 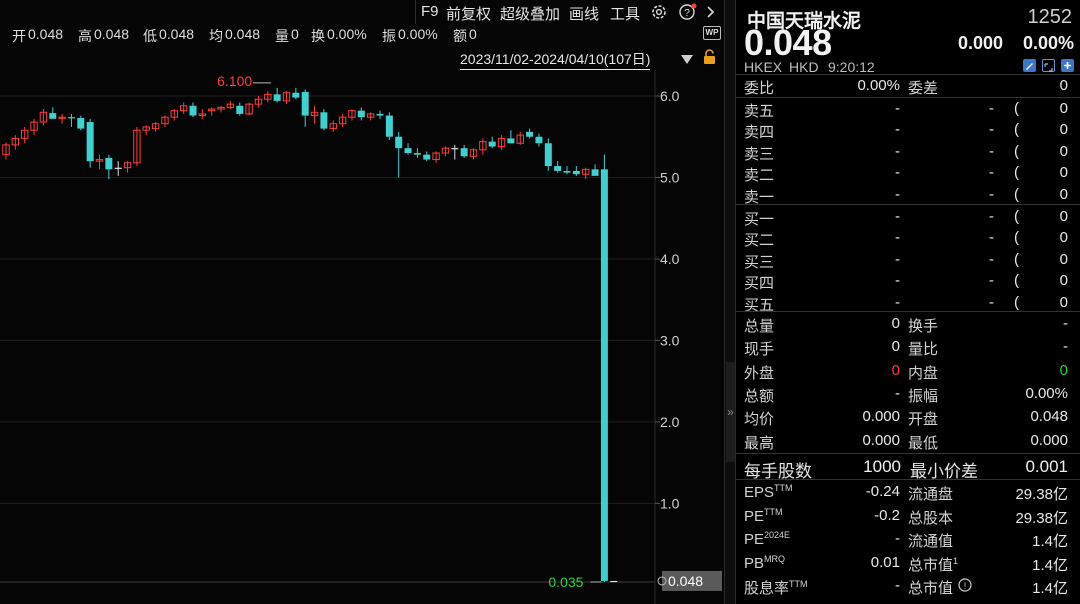 I want to click on info-icon: !, so click(x=965, y=587).